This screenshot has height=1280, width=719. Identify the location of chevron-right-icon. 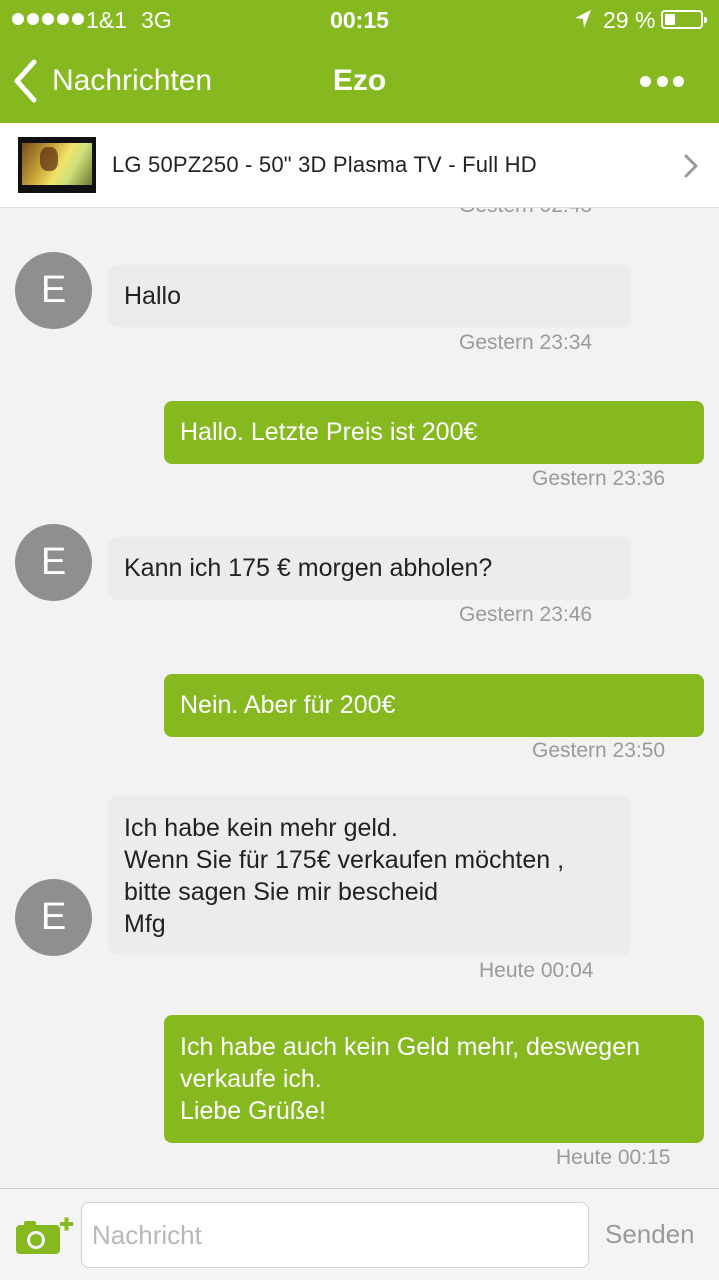
(691, 166).